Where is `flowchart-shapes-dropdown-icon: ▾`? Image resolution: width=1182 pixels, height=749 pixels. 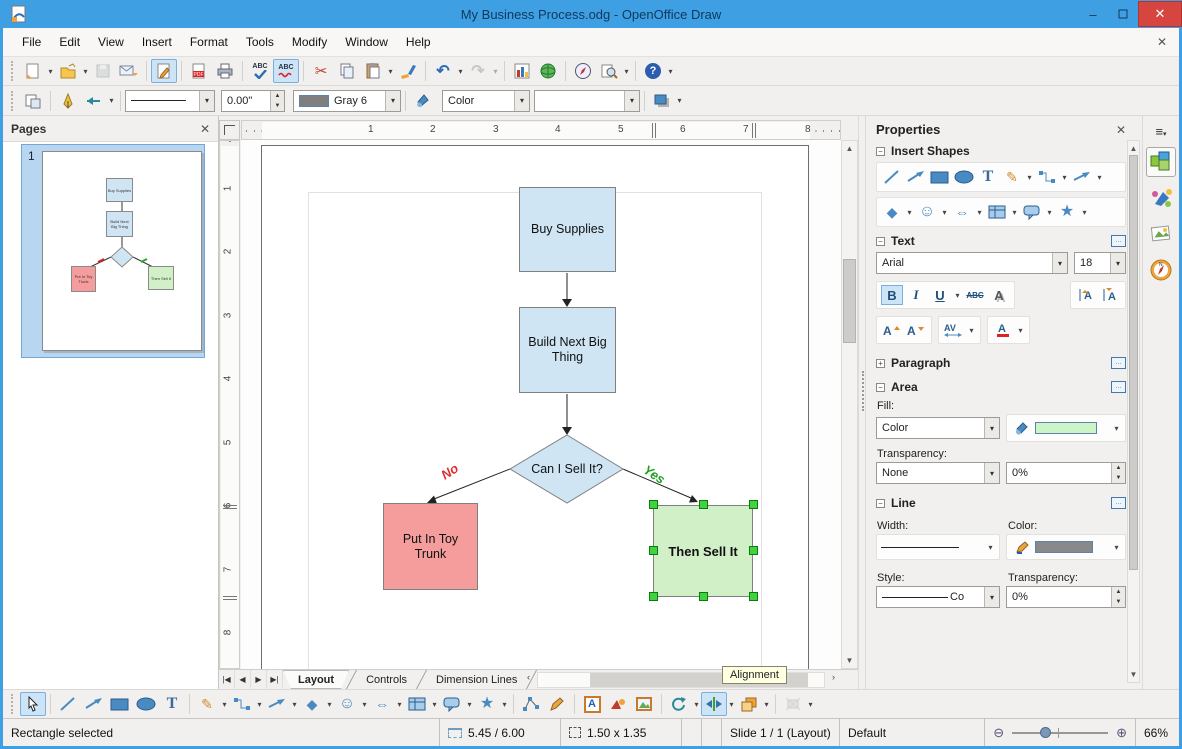 flowchart-shapes-dropdown-icon: ▾ is located at coordinates (1014, 212).